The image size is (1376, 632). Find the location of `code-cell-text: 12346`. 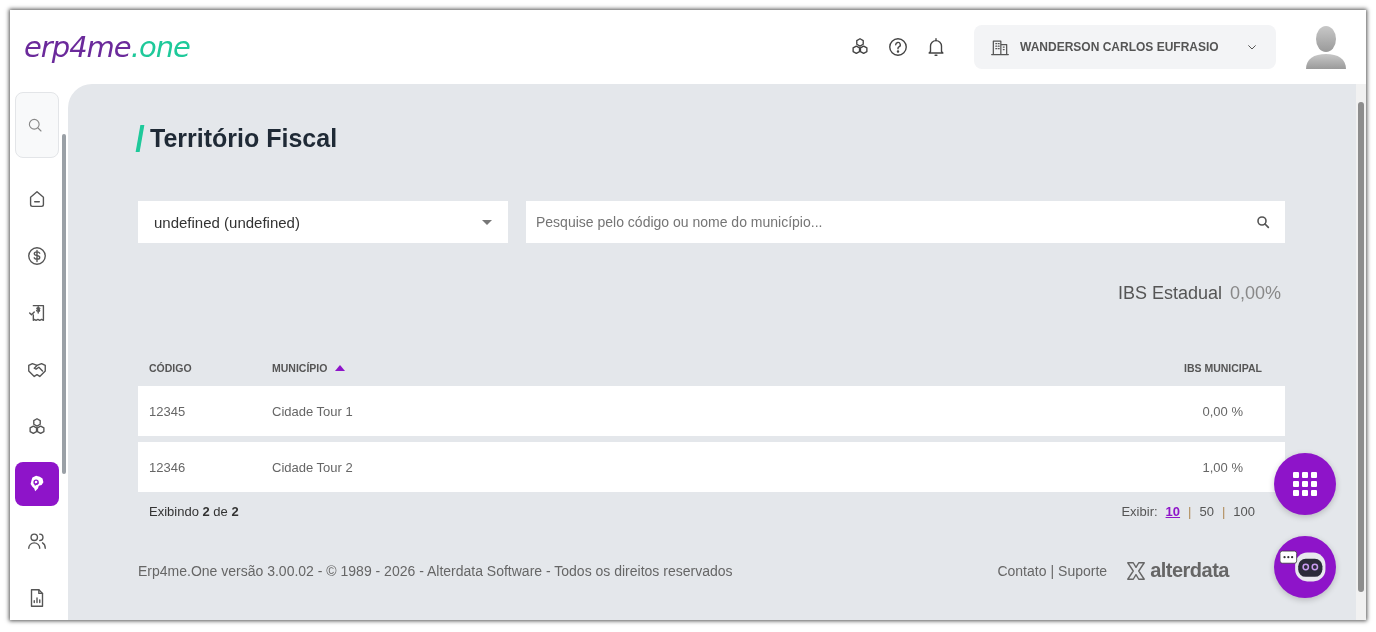

code-cell-text: 12346 is located at coordinates (168, 467).